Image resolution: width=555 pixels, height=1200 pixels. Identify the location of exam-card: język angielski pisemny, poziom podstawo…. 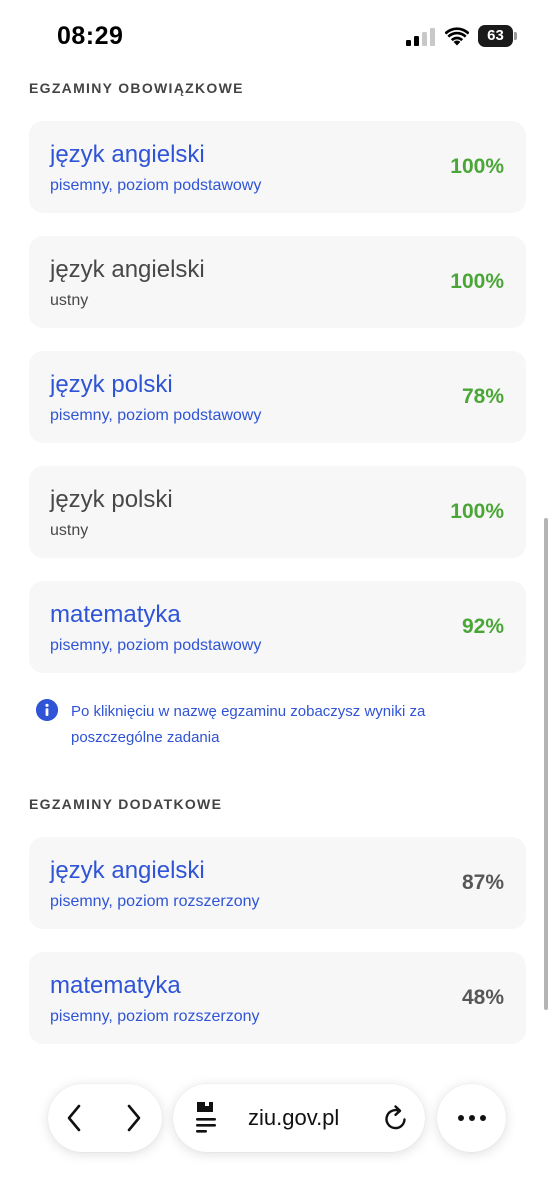
(277, 167).